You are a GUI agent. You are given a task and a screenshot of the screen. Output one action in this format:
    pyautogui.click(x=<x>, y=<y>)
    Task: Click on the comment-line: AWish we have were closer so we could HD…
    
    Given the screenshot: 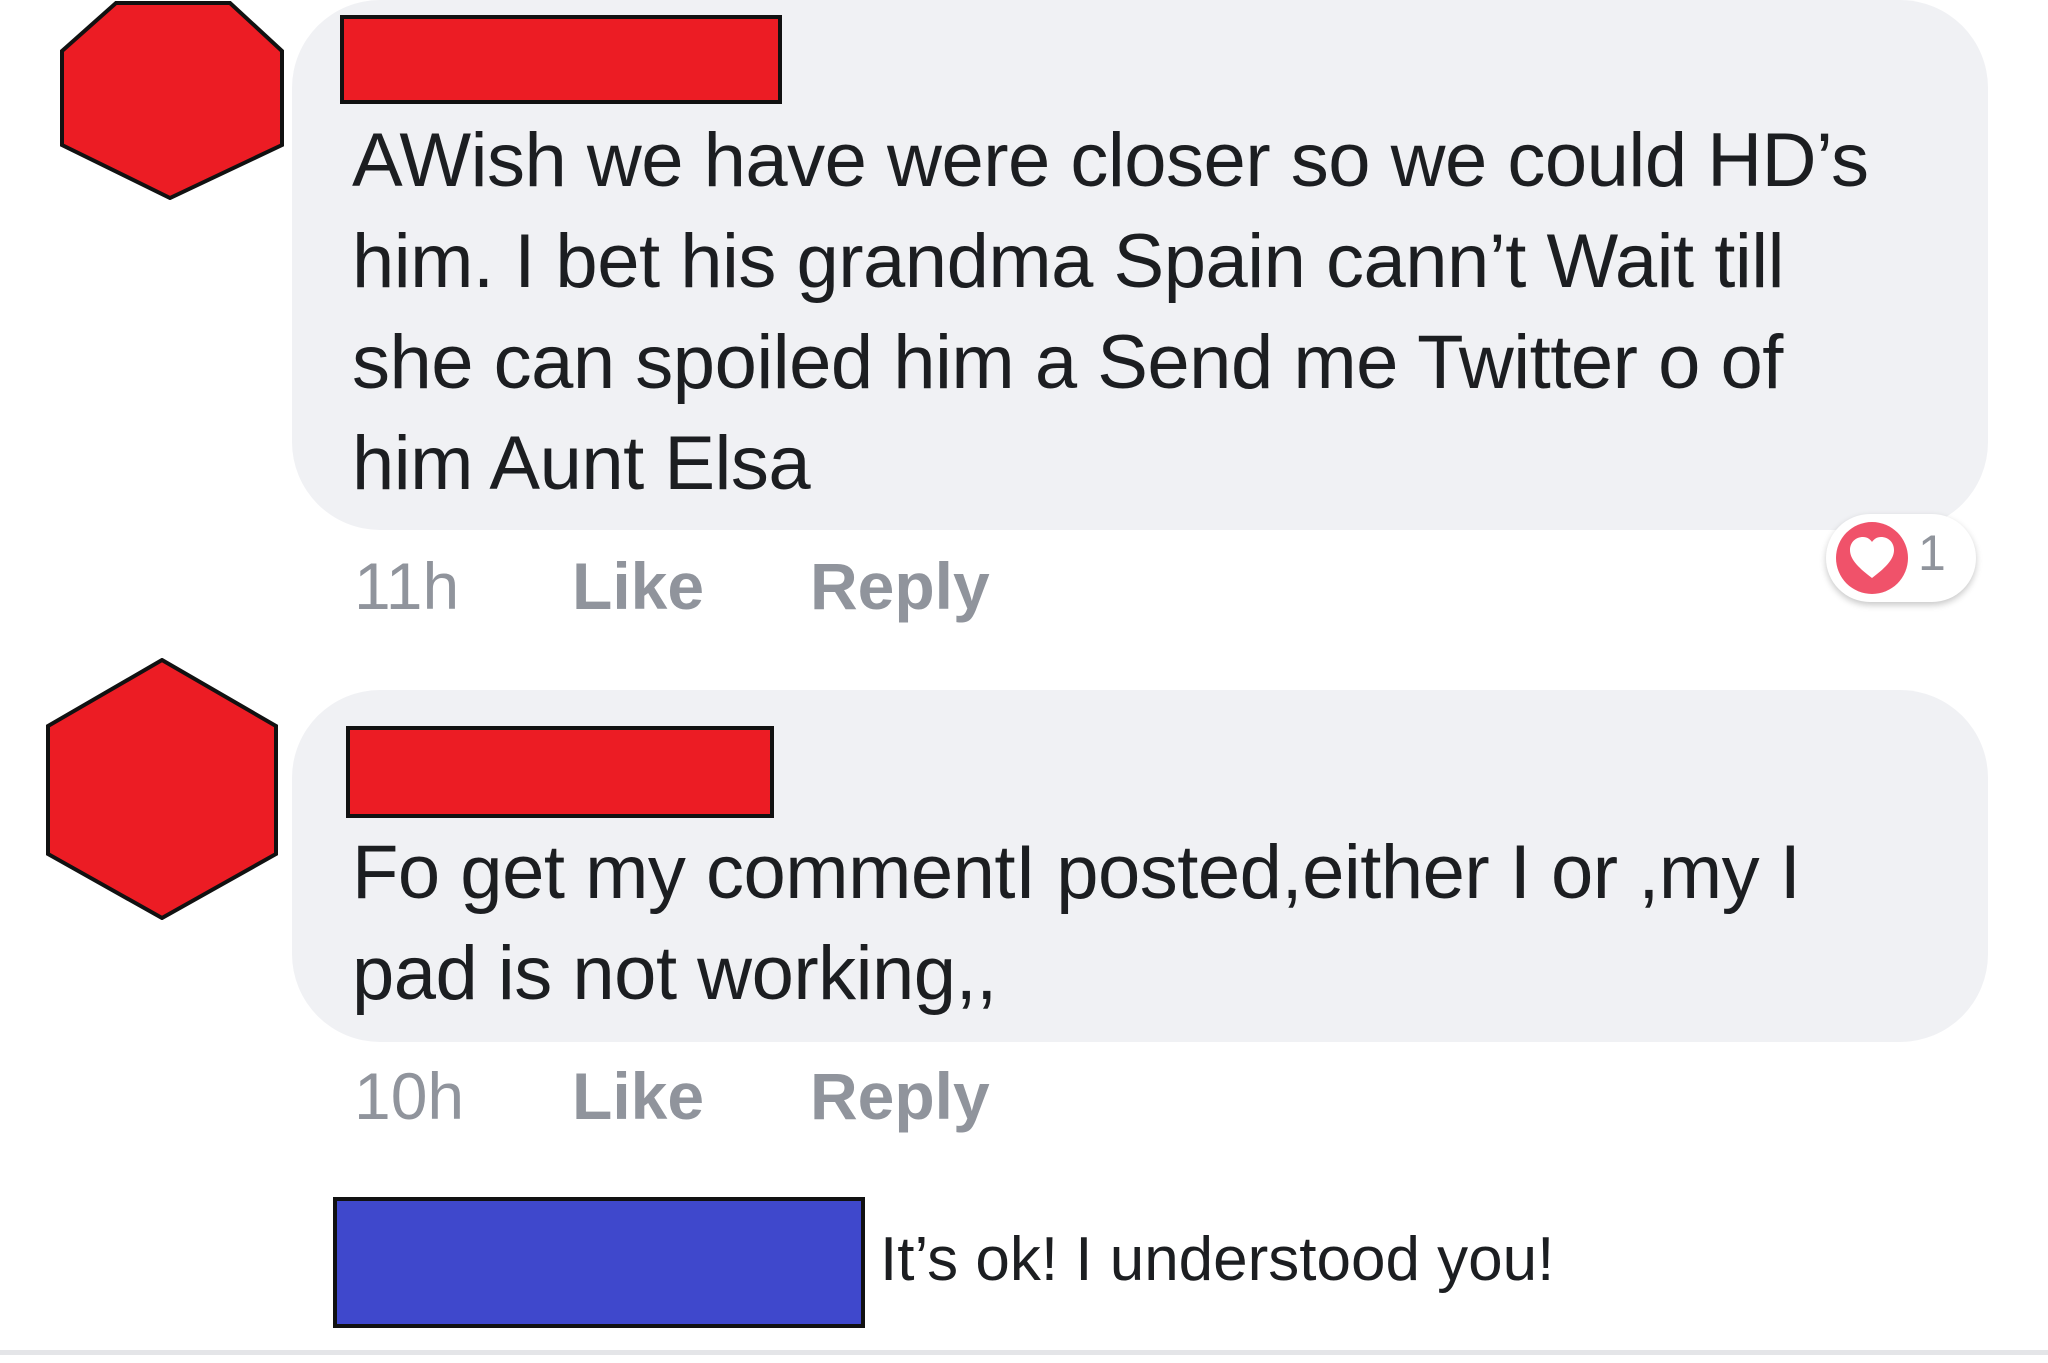 What is the action you would take?
    pyautogui.click(x=1110, y=160)
    